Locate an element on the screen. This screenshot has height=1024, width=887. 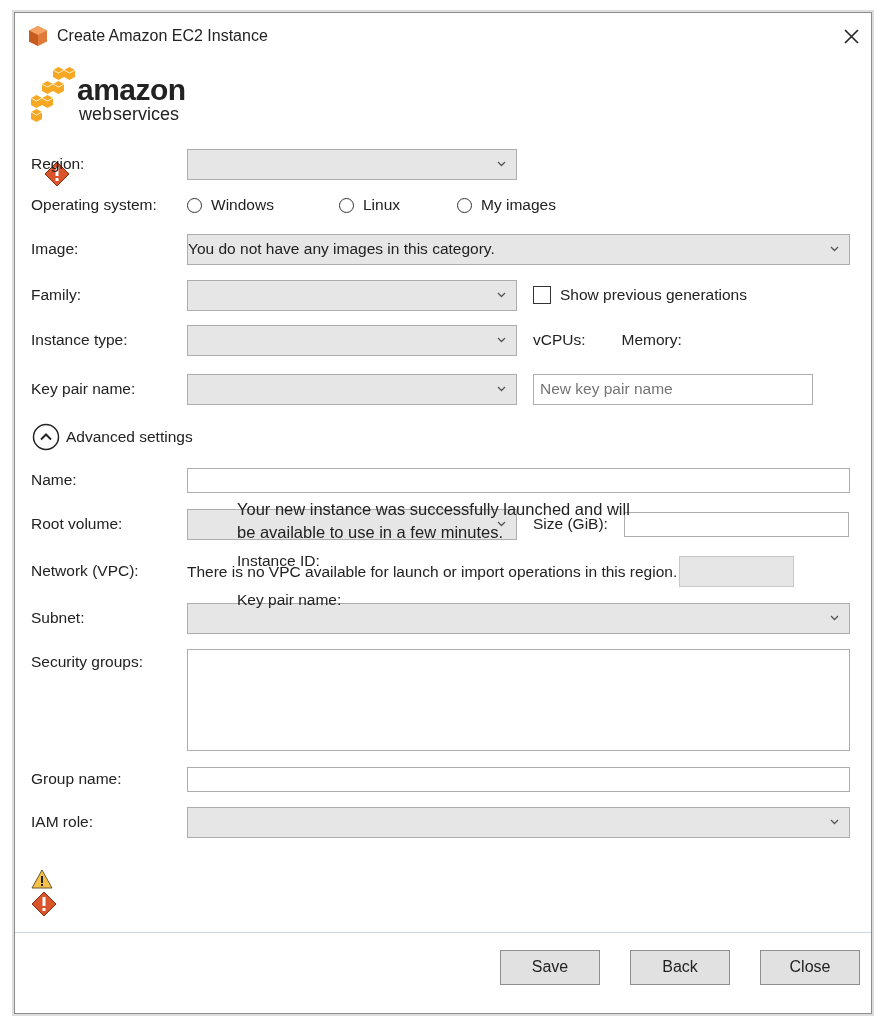
advanced-settings-label: Advanced settings is located at coordinates (129, 437).